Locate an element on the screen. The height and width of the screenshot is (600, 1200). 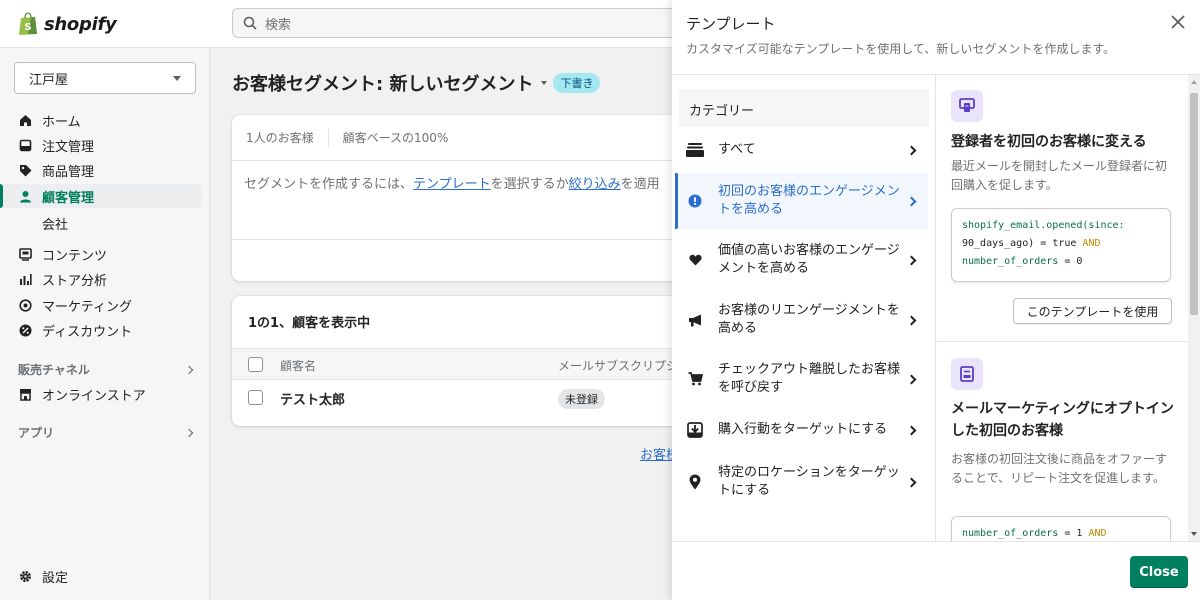
email-template-icon is located at coordinates (967, 106).